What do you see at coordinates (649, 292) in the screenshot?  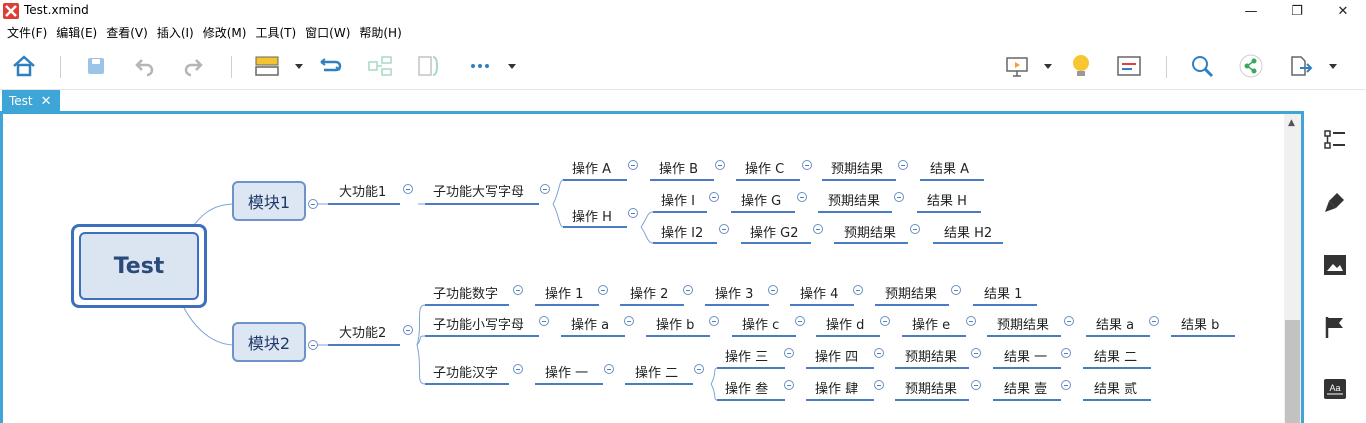 I see `topic-op-2: 操作 2` at bounding box center [649, 292].